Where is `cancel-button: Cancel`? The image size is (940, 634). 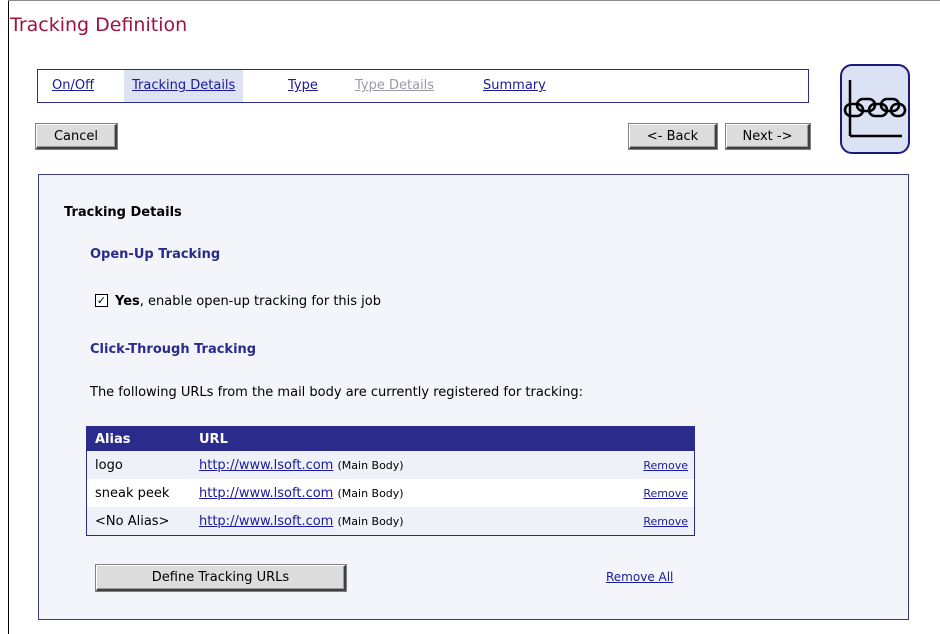 cancel-button: Cancel is located at coordinates (76, 136).